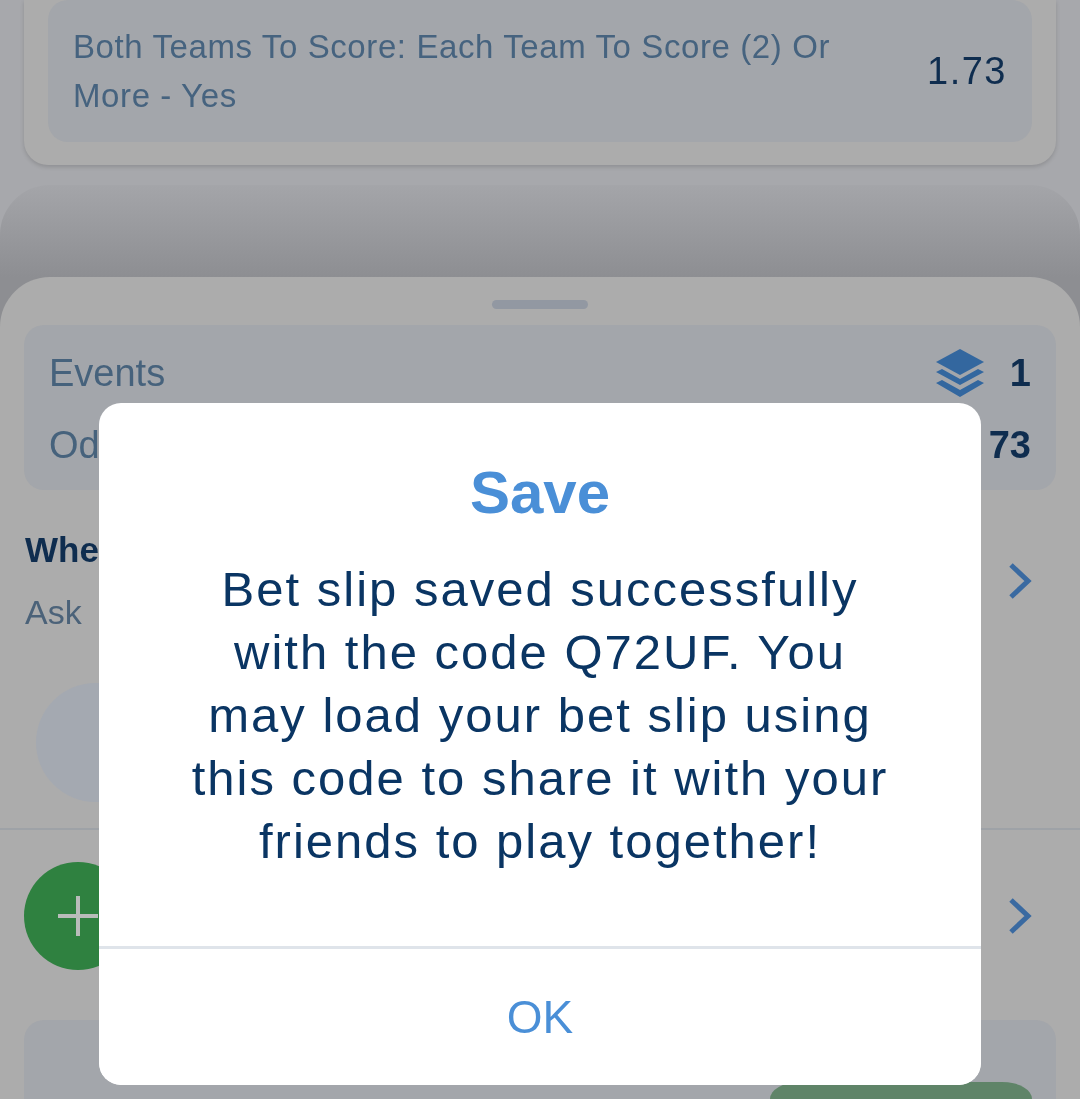 The width and height of the screenshot is (1080, 1099). Describe the element at coordinates (1020, 373) in the screenshot. I see `summary-value: 1` at that location.